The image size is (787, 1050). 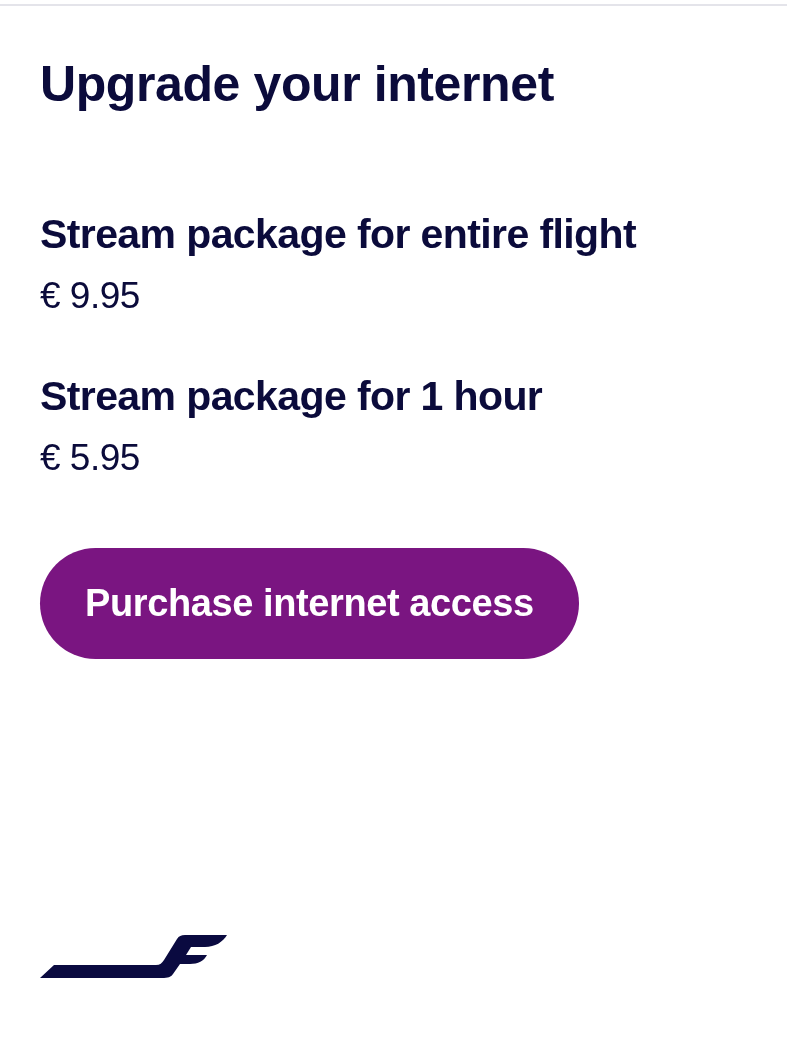 What do you see at coordinates (90, 296) in the screenshot?
I see `package-price: € 9.95` at bounding box center [90, 296].